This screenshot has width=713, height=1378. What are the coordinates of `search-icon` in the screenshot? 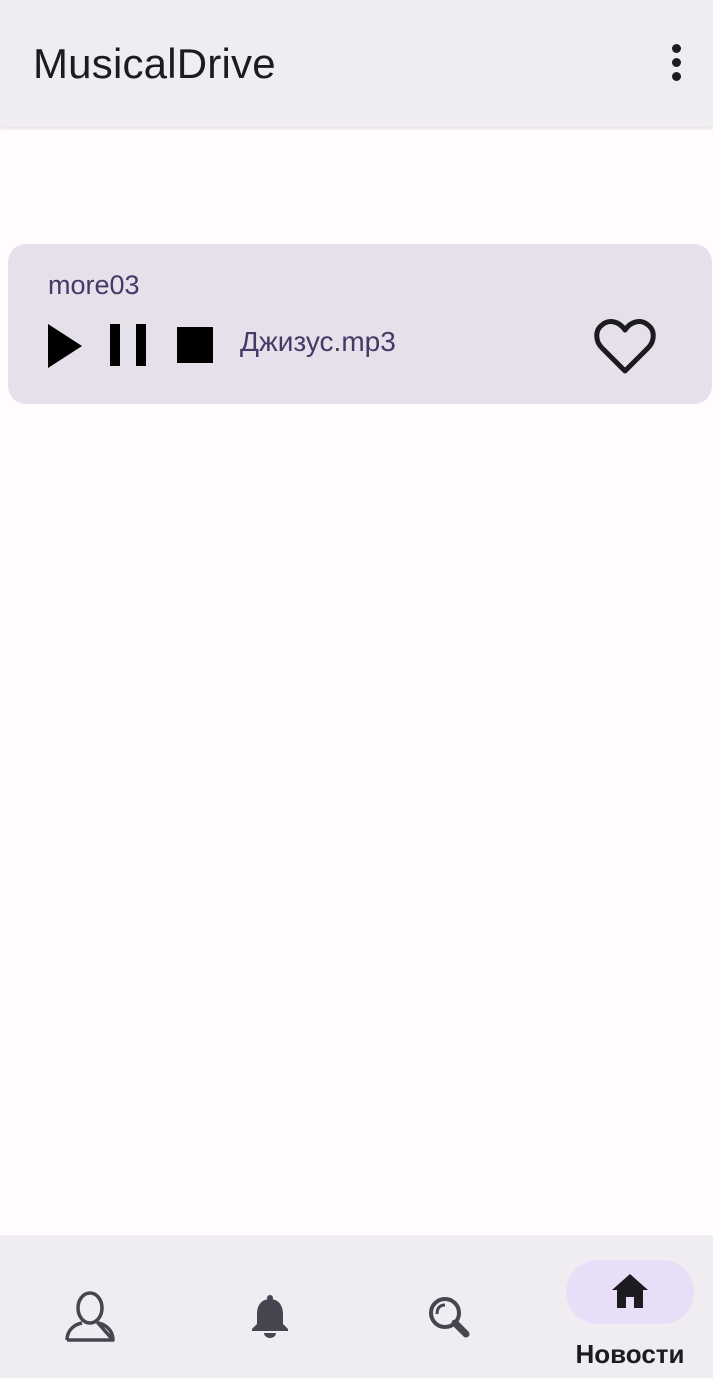 It's located at (449, 1317).